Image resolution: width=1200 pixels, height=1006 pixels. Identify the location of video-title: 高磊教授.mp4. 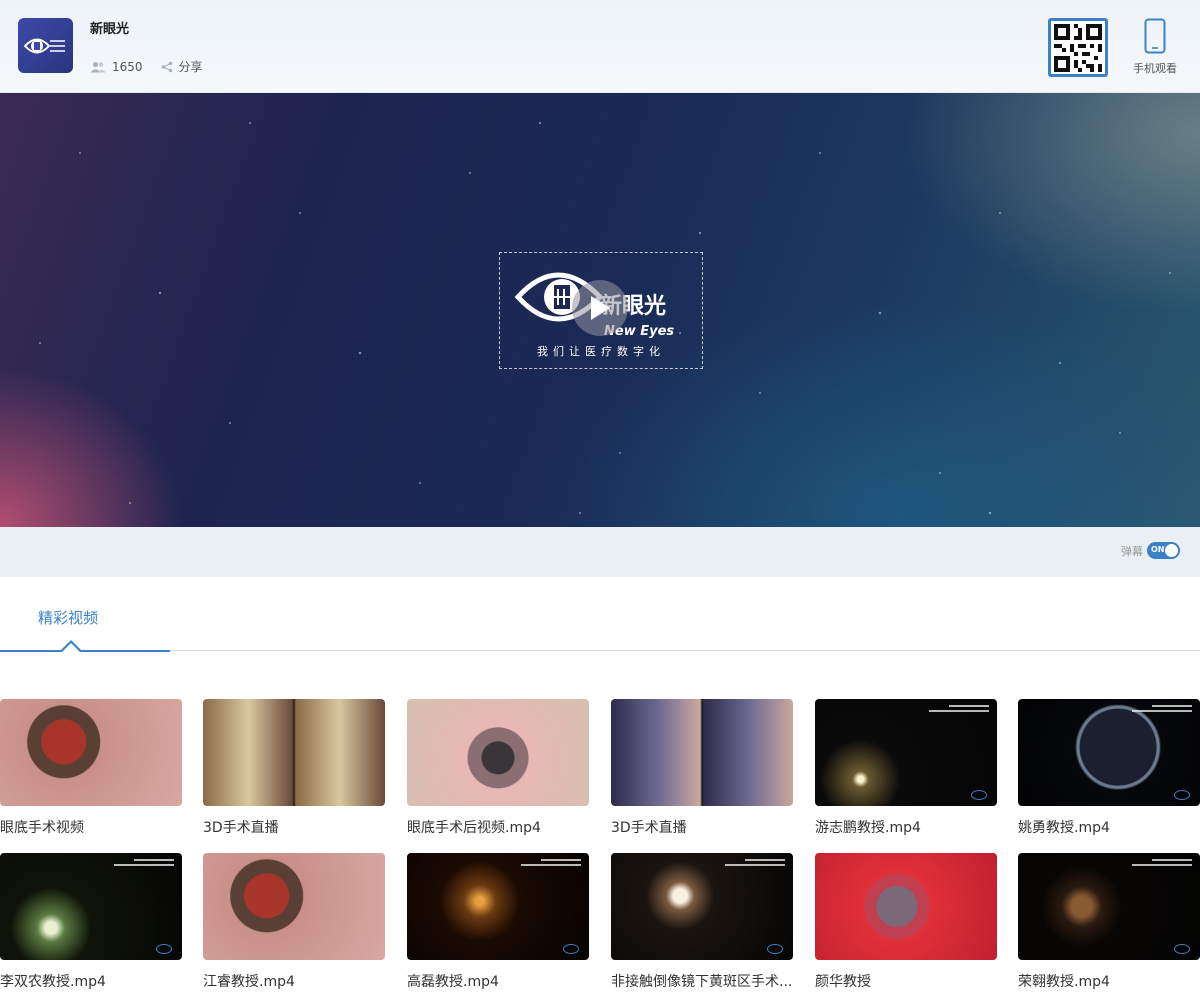
(498, 981).